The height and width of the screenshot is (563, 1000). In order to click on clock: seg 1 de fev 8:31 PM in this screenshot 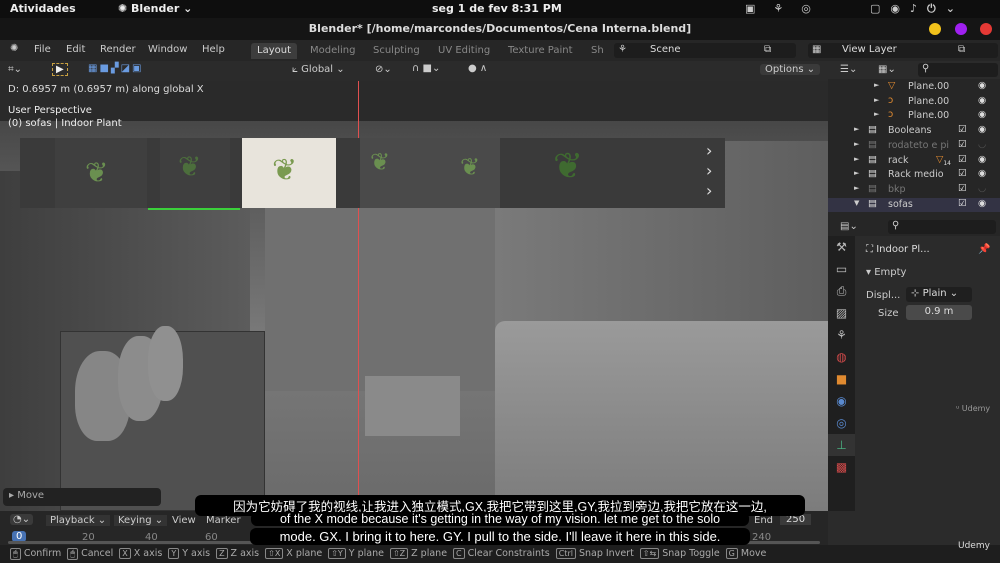, I will do `click(497, 8)`.